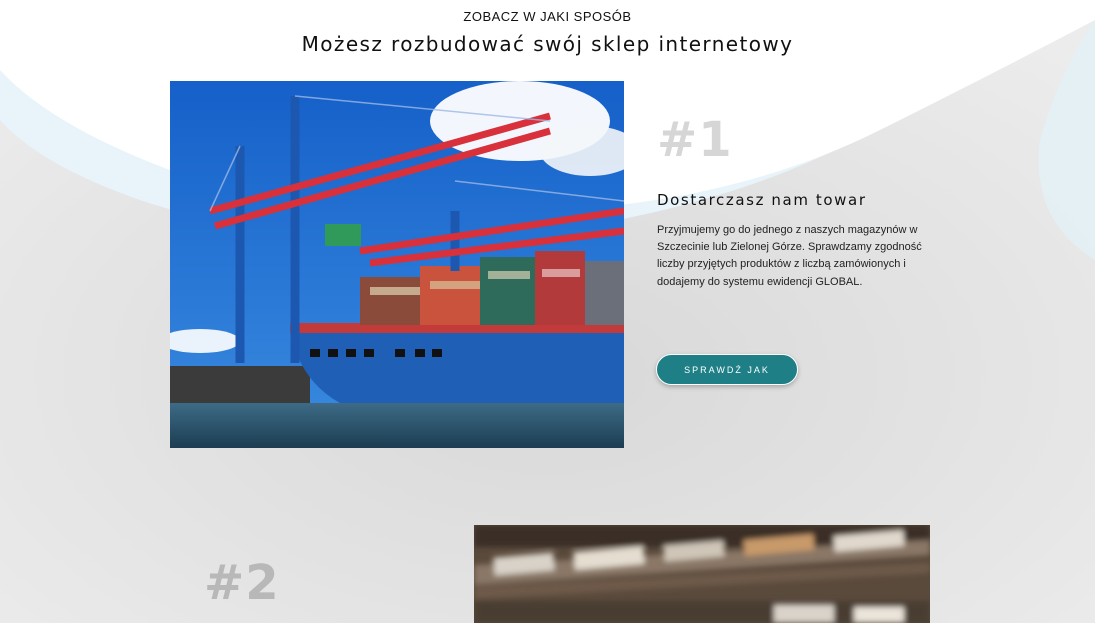  I want to click on step-1-title: Dostarczasz nam towar, so click(762, 200).